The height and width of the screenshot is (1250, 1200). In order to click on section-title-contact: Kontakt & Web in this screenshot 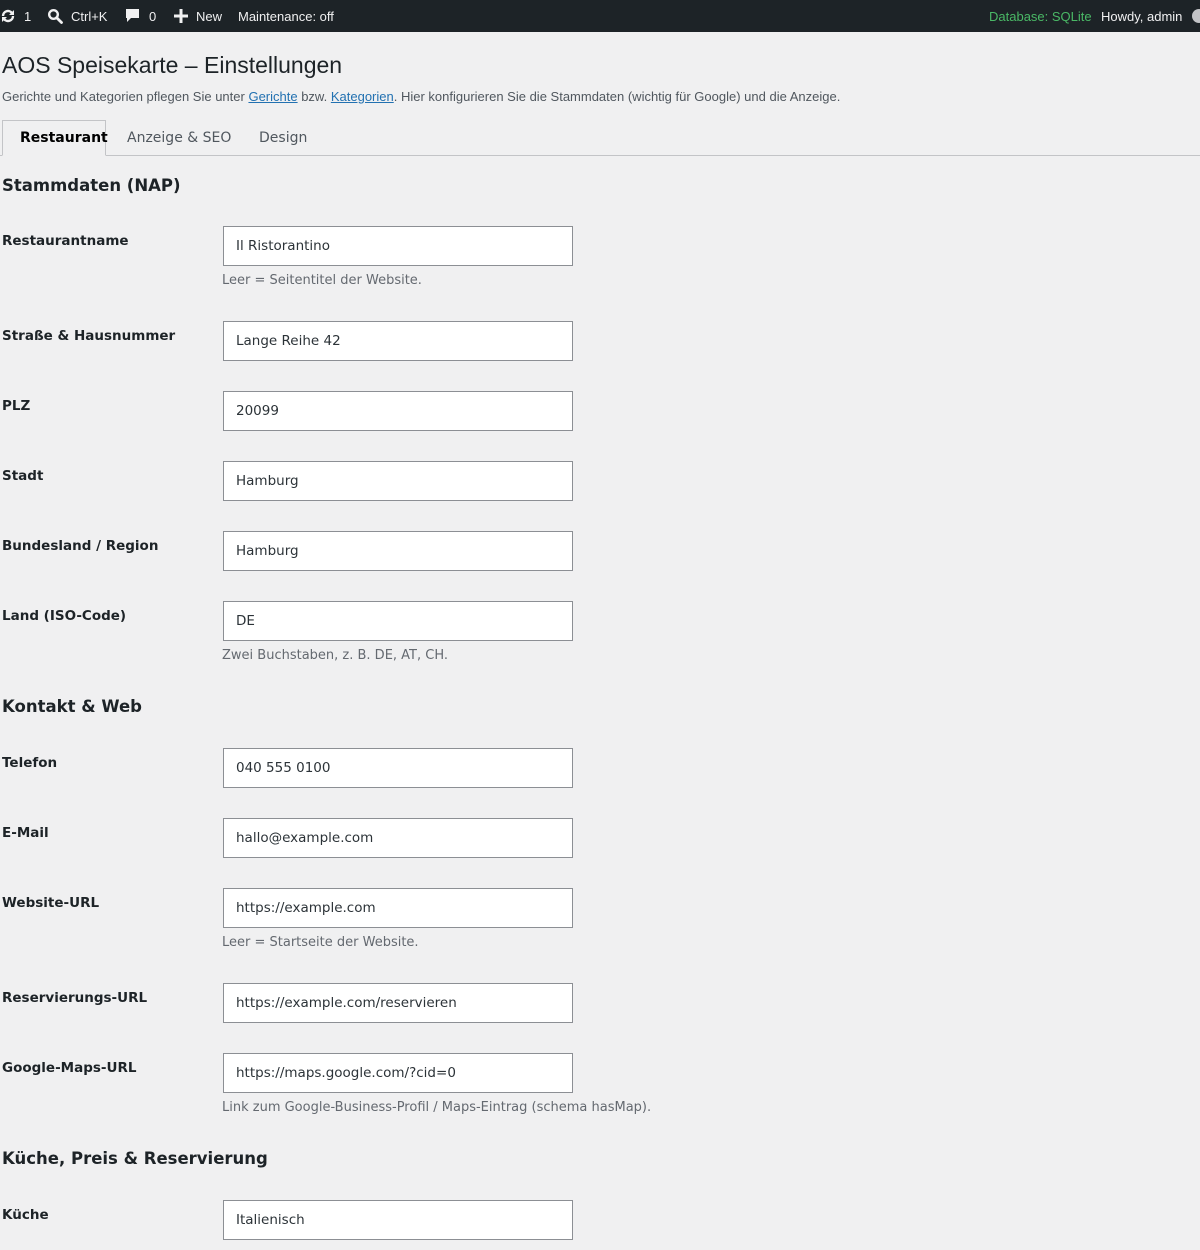, I will do `click(72, 706)`.